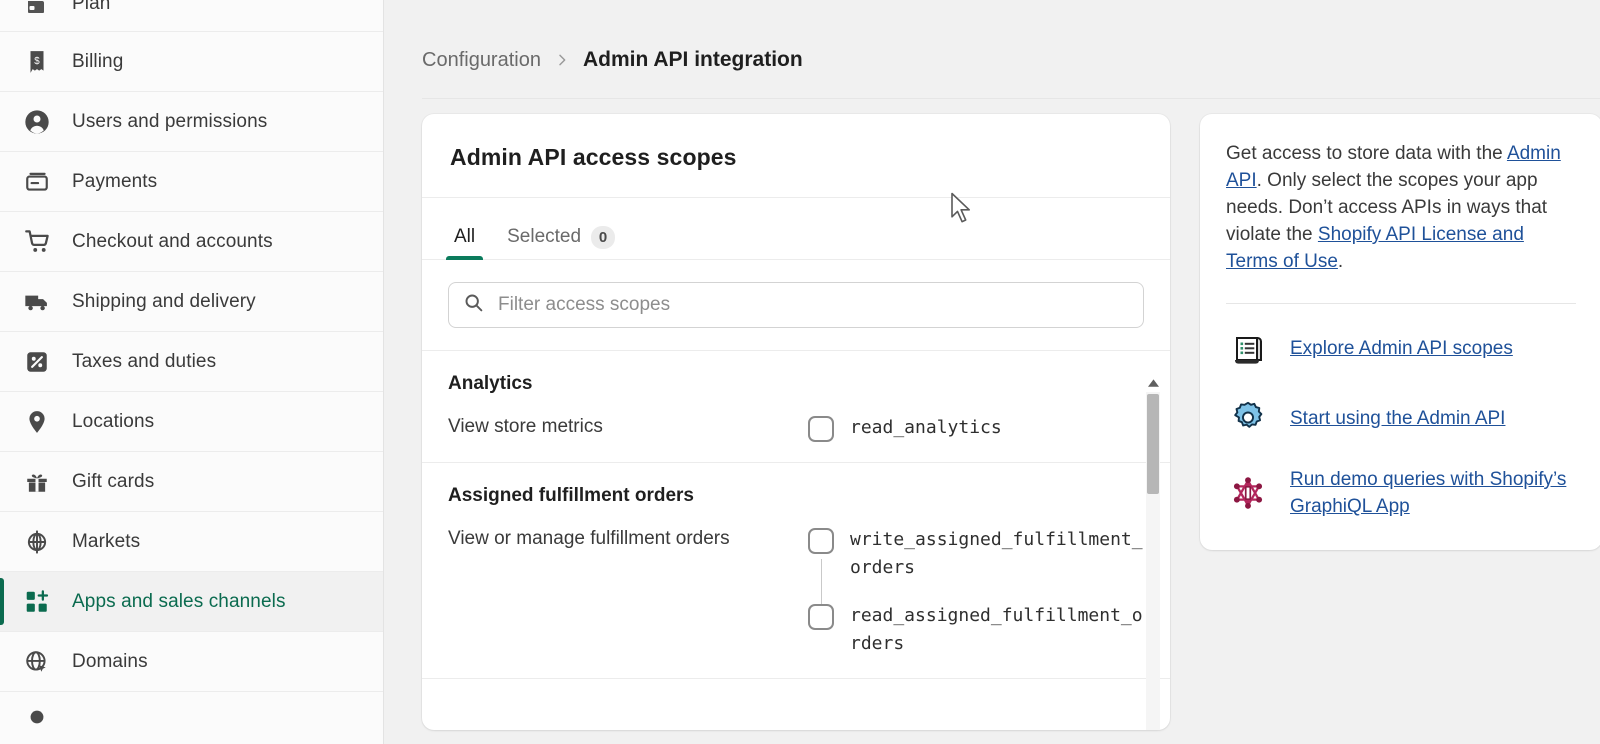 Image resolution: width=1600 pixels, height=744 pixels. Describe the element at coordinates (692, 59) in the screenshot. I see `page-title: Admin API integration` at that location.